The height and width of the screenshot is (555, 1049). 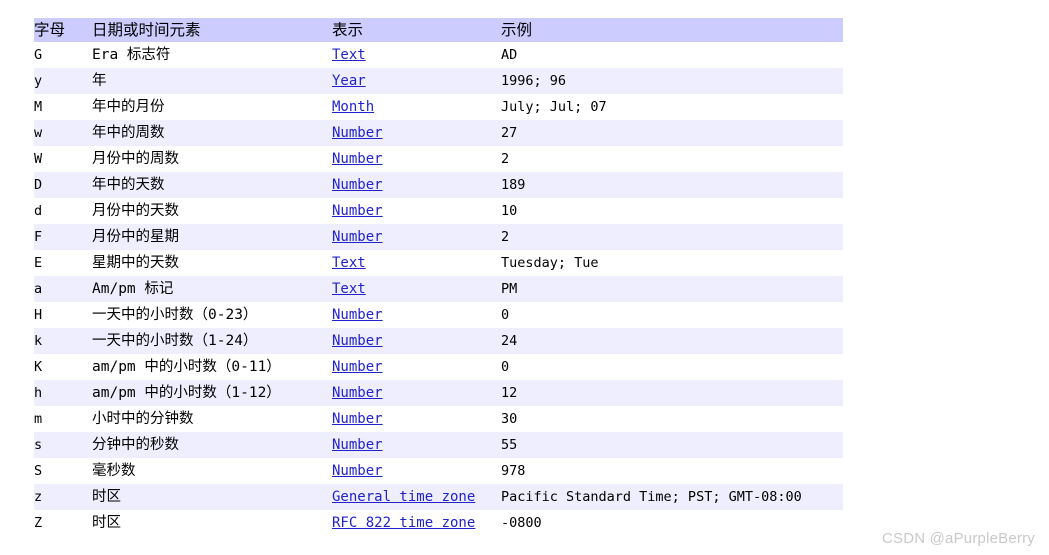 What do you see at coordinates (38, 523) in the screenshot?
I see `cell-letter: Z` at bounding box center [38, 523].